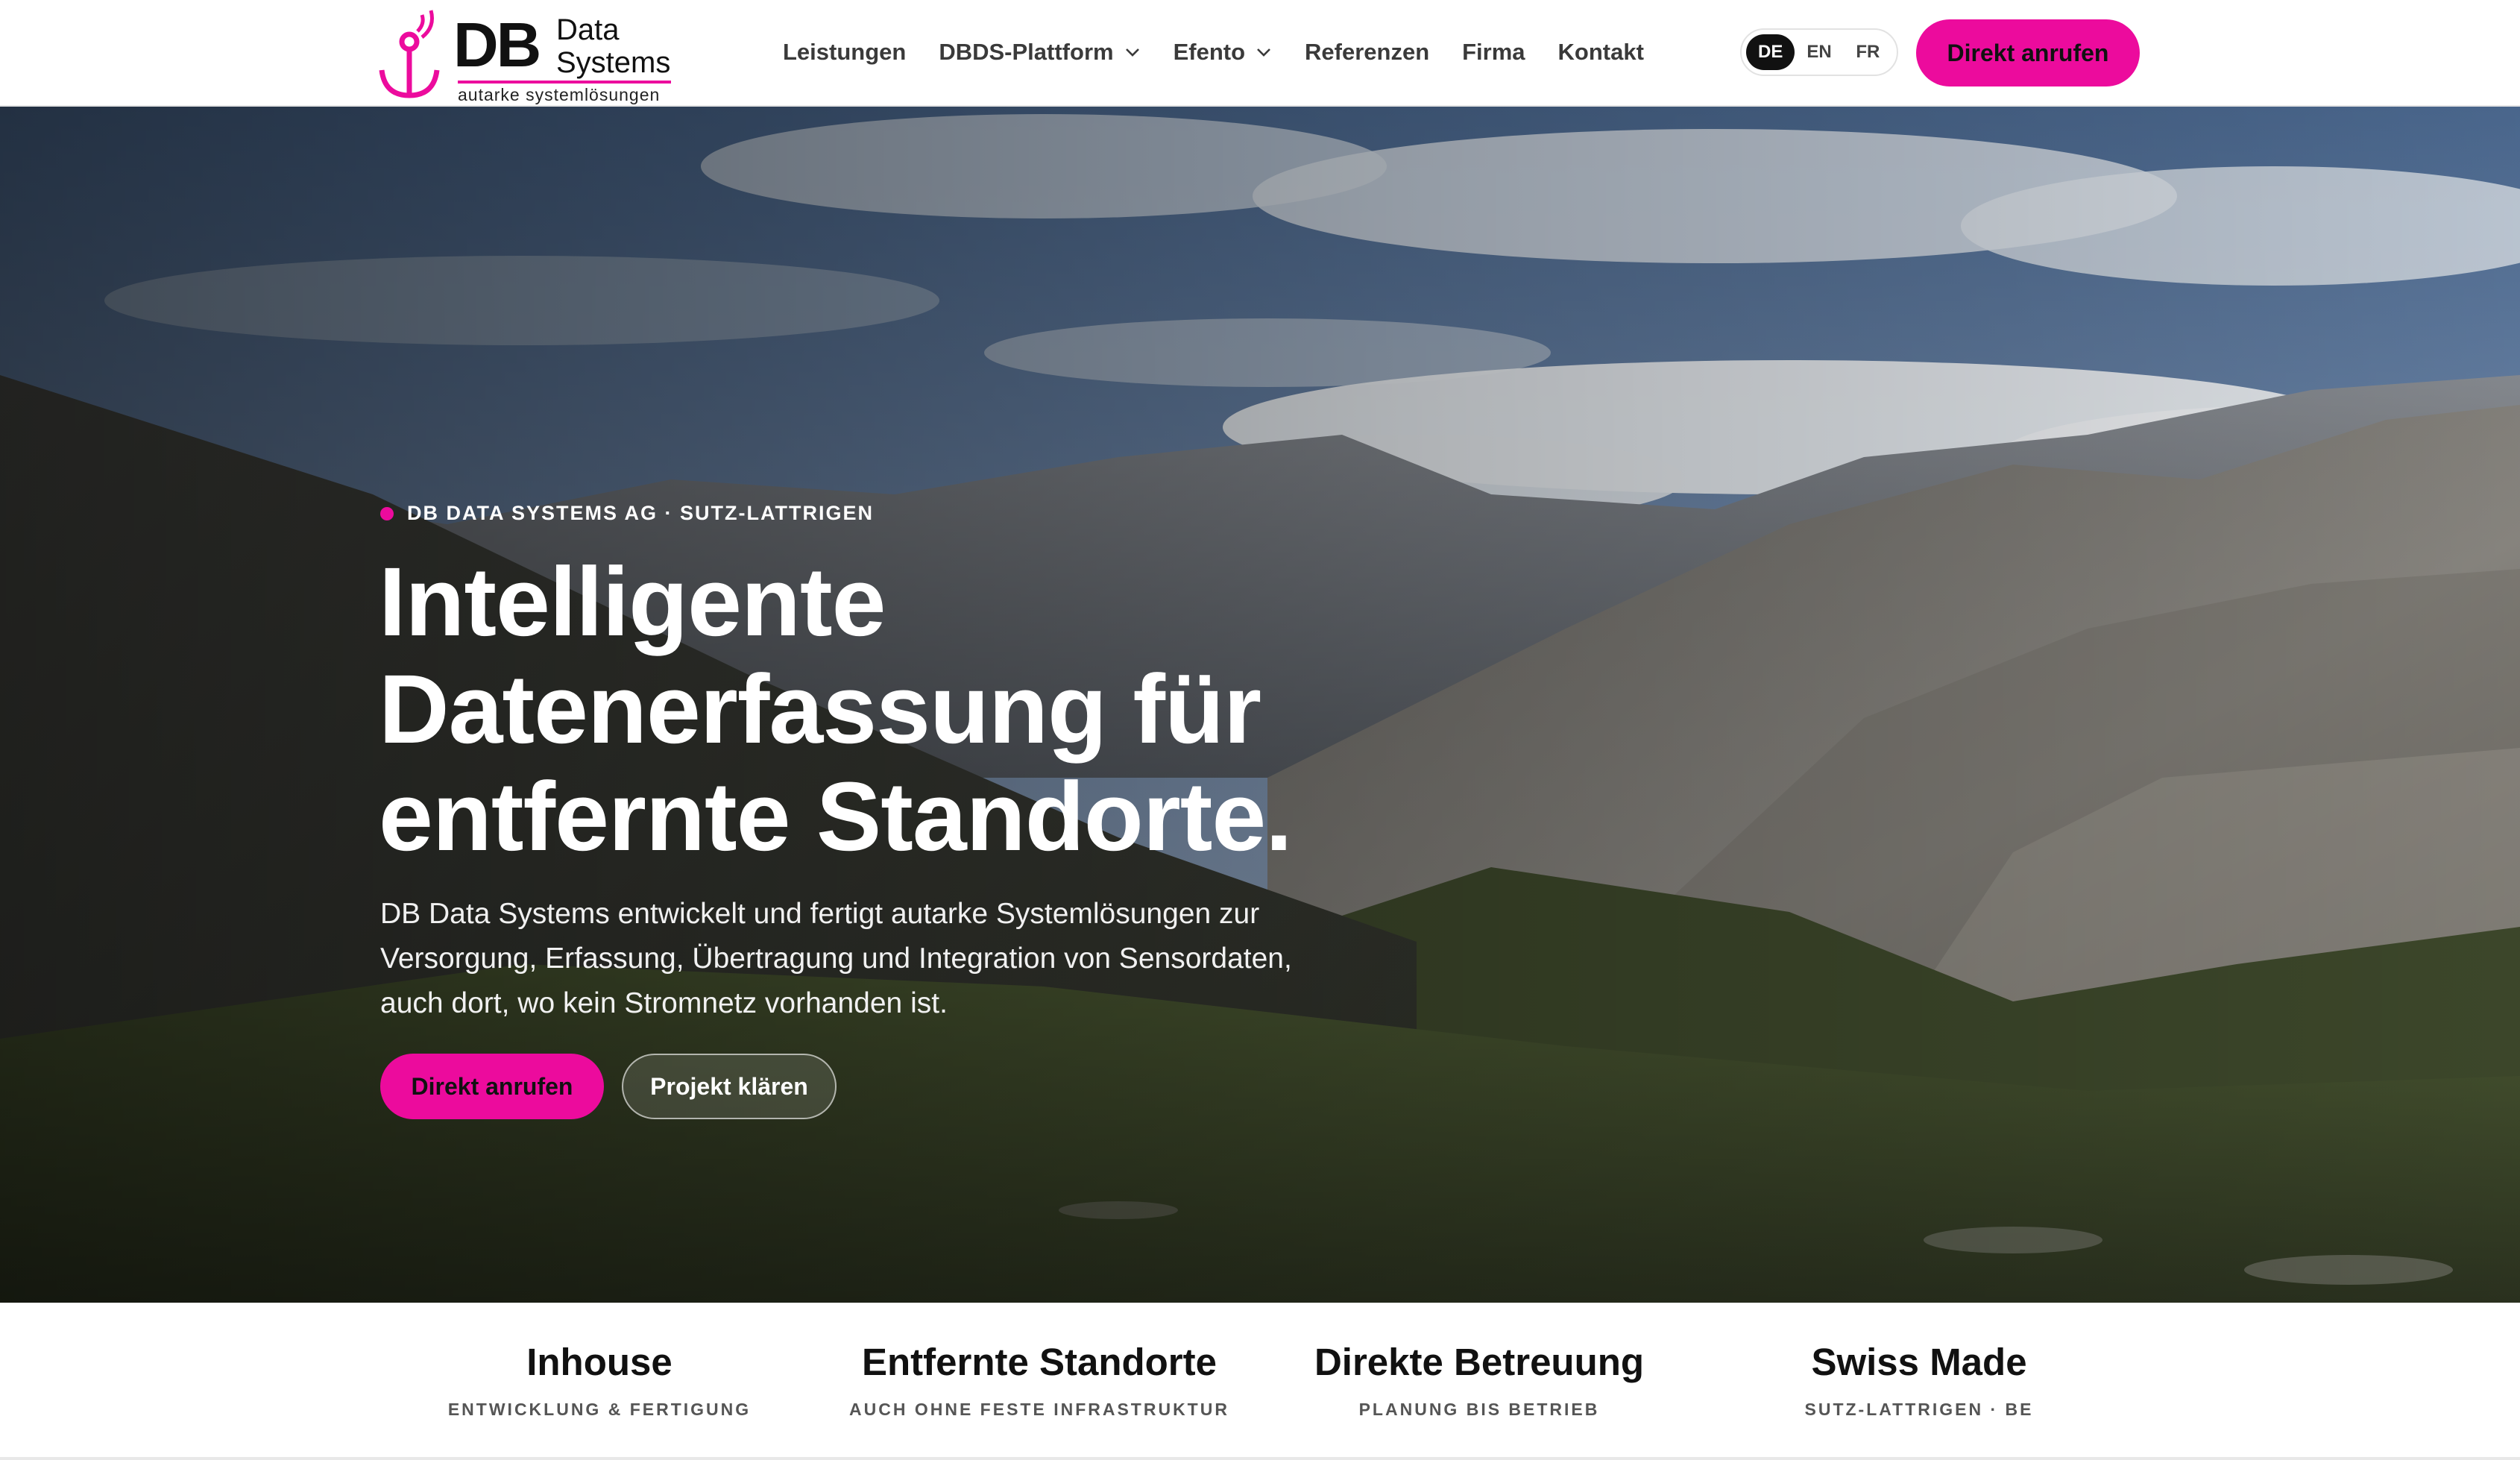 This screenshot has width=2520, height=1460. I want to click on hero-call-button: Direkt anrufen, so click(492, 1086).